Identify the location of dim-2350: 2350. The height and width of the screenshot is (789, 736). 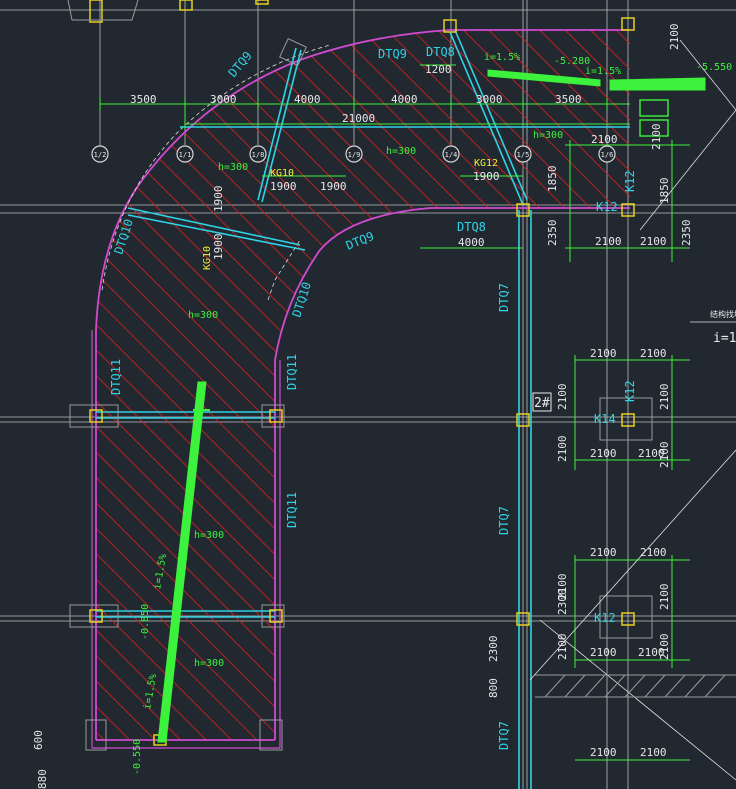
(552, 233).